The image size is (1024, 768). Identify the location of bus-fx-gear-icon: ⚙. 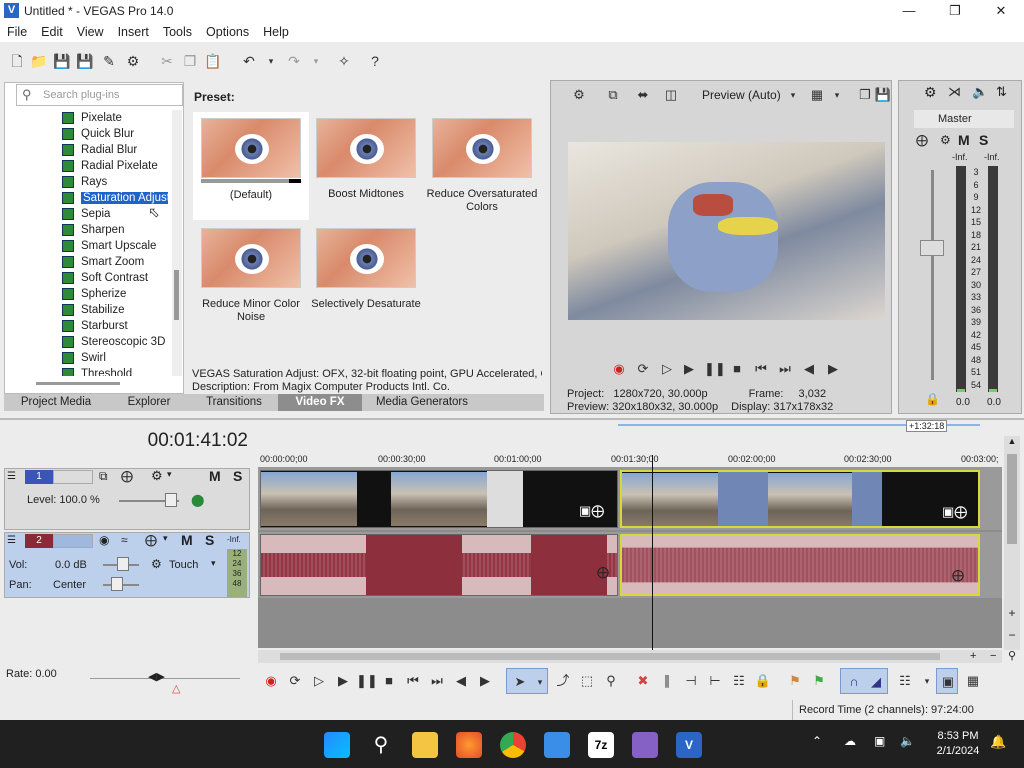
(945, 140).